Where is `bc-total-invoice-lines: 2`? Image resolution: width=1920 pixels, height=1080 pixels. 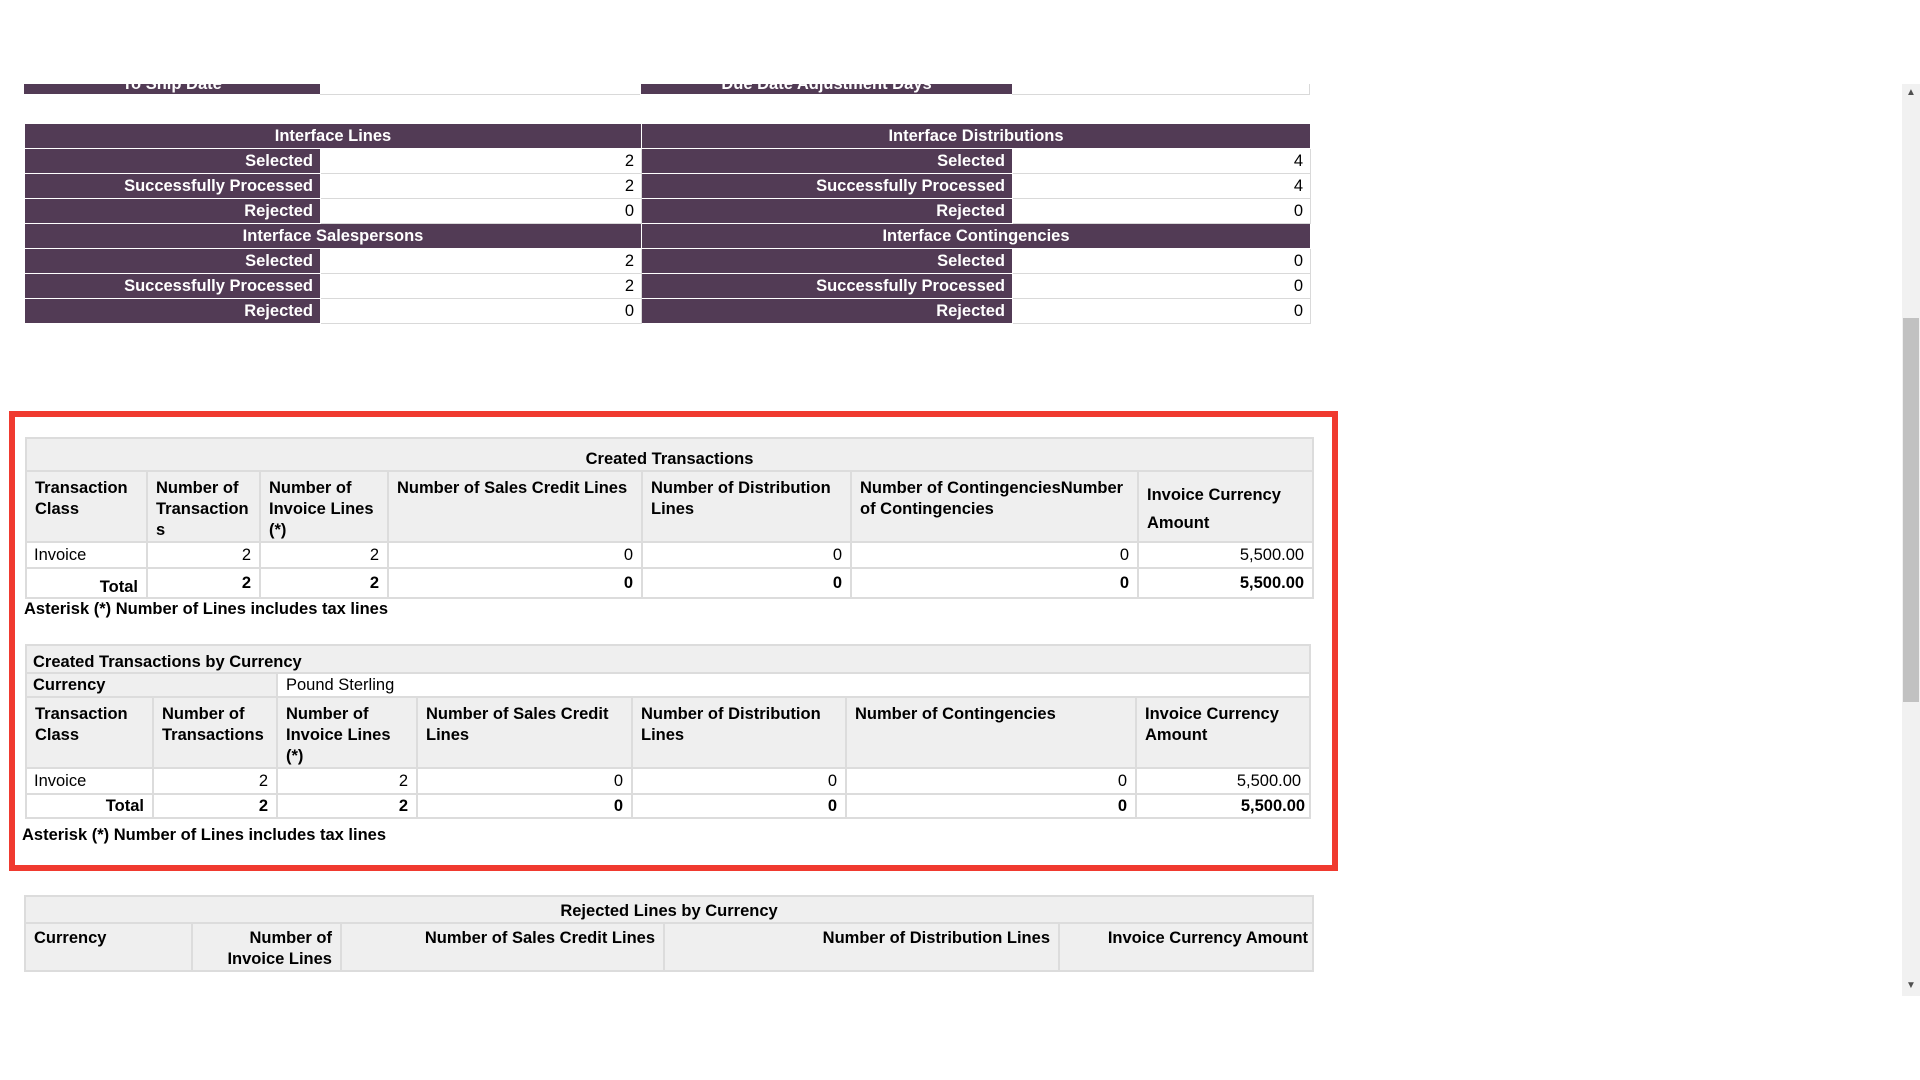 bc-total-invoice-lines: 2 is located at coordinates (347, 806).